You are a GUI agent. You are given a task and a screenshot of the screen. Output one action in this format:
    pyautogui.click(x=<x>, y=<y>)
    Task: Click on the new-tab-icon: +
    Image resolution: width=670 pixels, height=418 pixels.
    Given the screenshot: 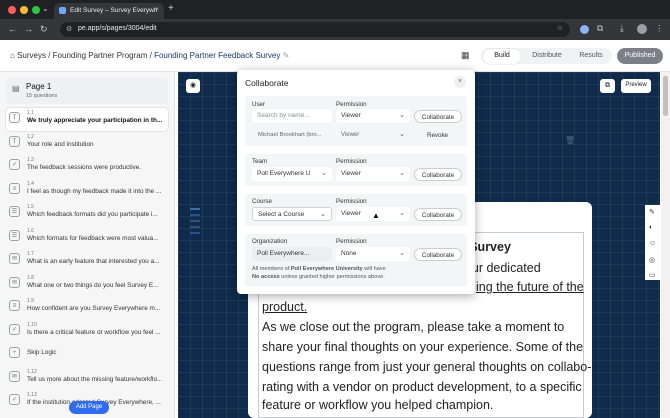 What is the action you would take?
    pyautogui.click(x=171, y=8)
    